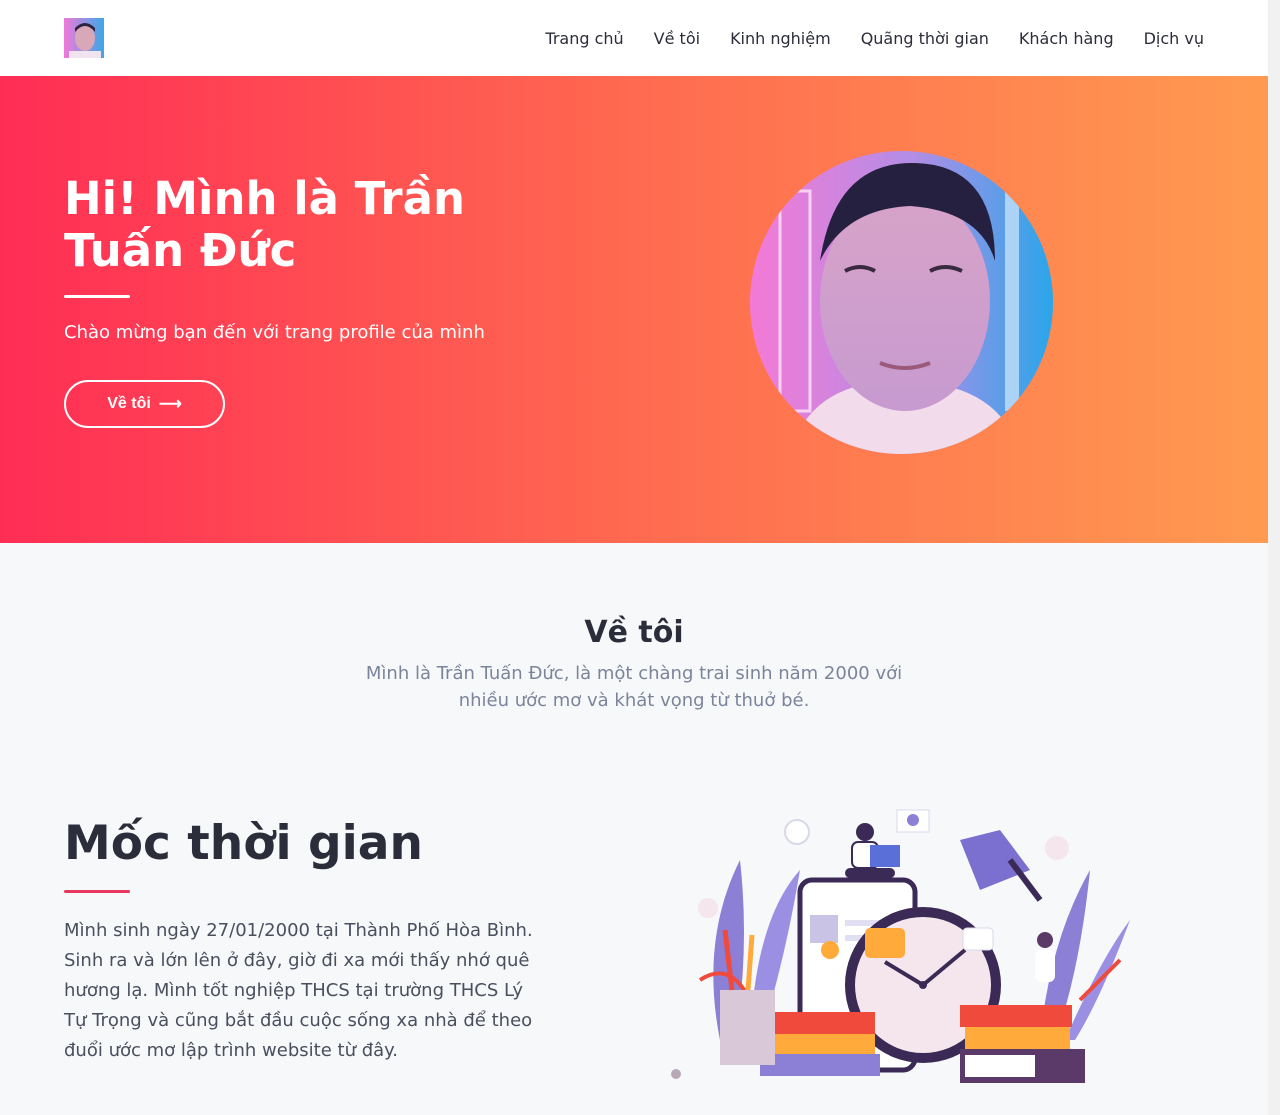 Image resolution: width=1280 pixels, height=1115 pixels. I want to click on page-scrollbar, so click(1274, 557).